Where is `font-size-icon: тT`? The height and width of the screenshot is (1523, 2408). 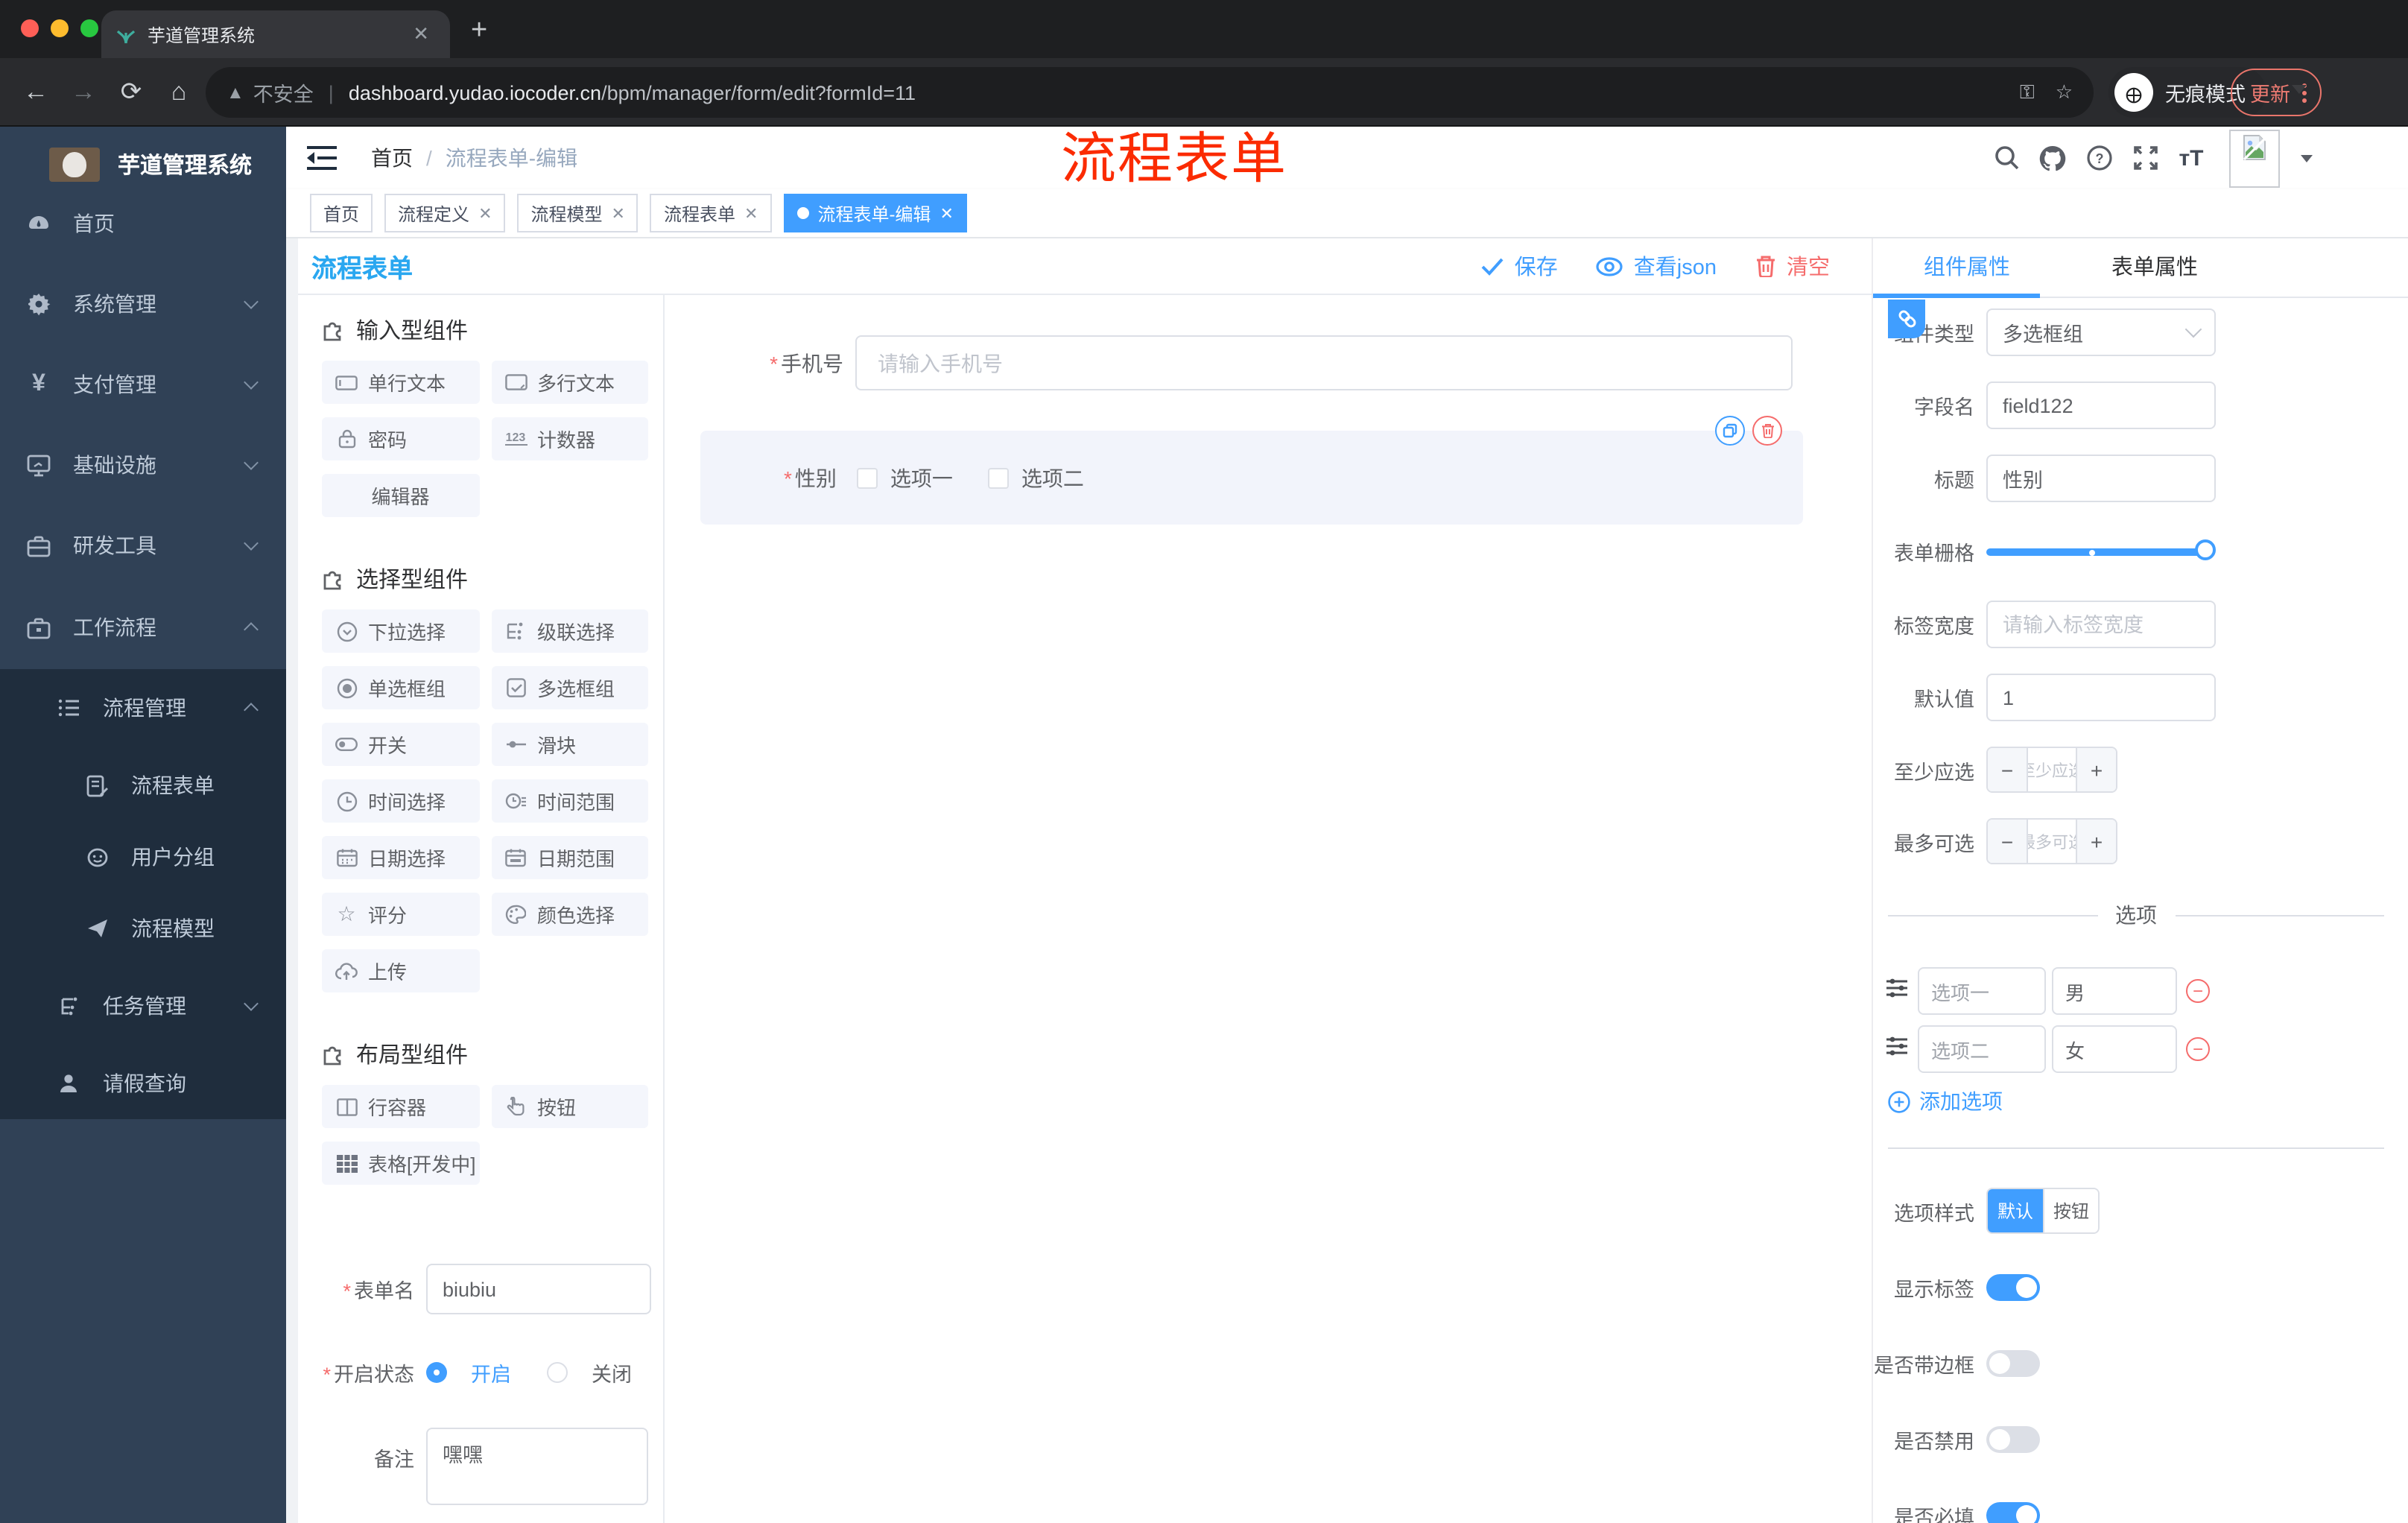 font-size-icon: тT is located at coordinates (2191, 158).